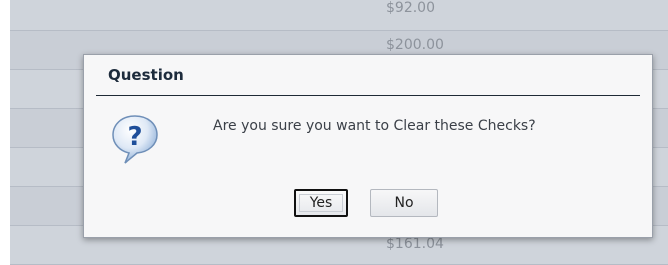  Describe the element at coordinates (339, 15) in the screenshot. I see `list-row: $92.00` at that location.